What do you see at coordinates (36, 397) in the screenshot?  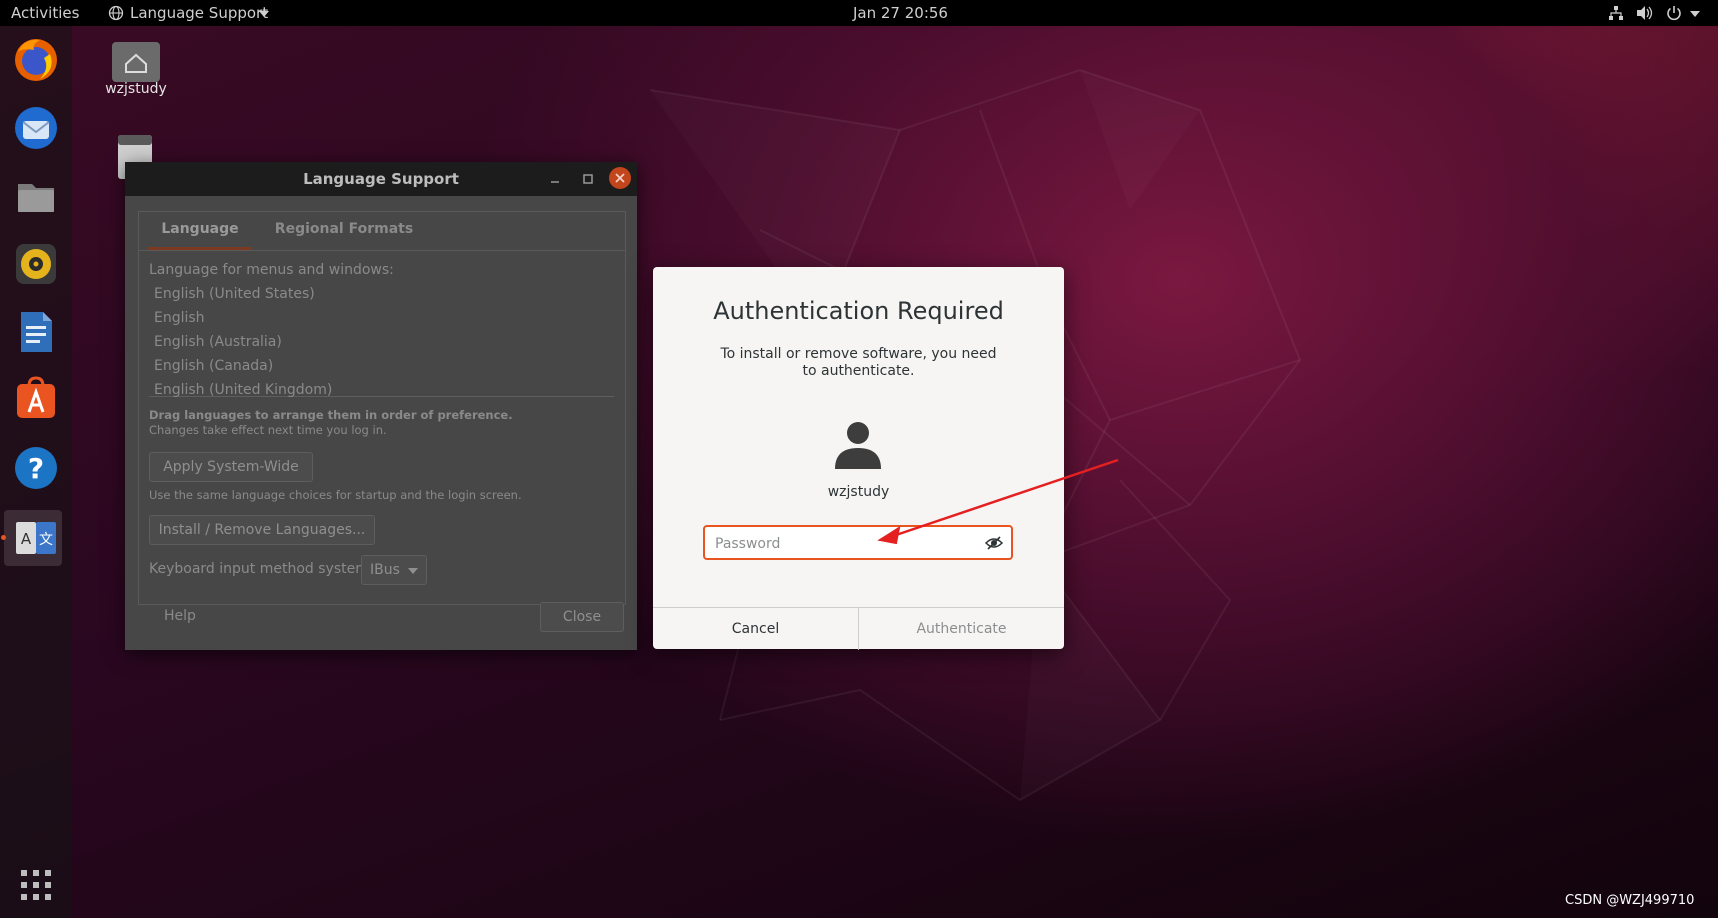 I see `software-store-icon` at bounding box center [36, 397].